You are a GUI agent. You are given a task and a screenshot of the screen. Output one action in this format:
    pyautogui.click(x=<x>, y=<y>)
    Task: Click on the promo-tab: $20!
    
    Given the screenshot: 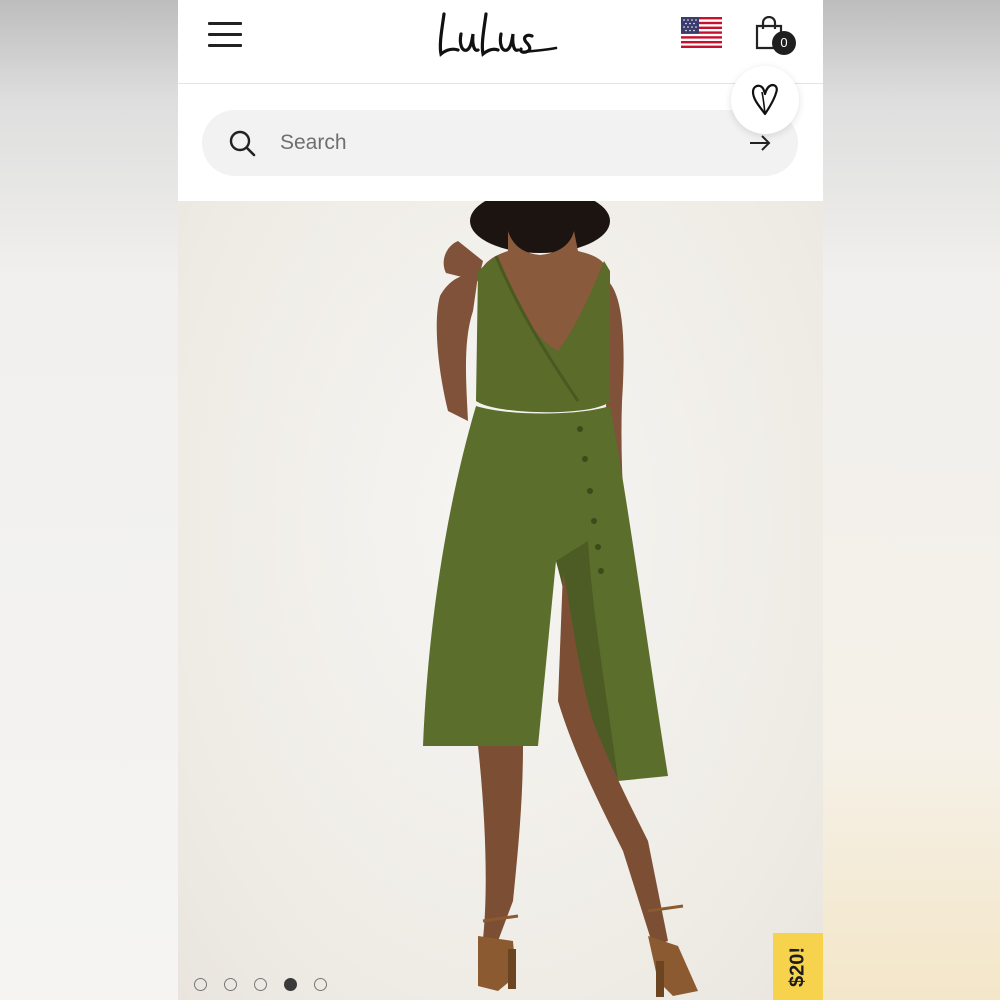 What is the action you would take?
    pyautogui.click(x=798, y=966)
    